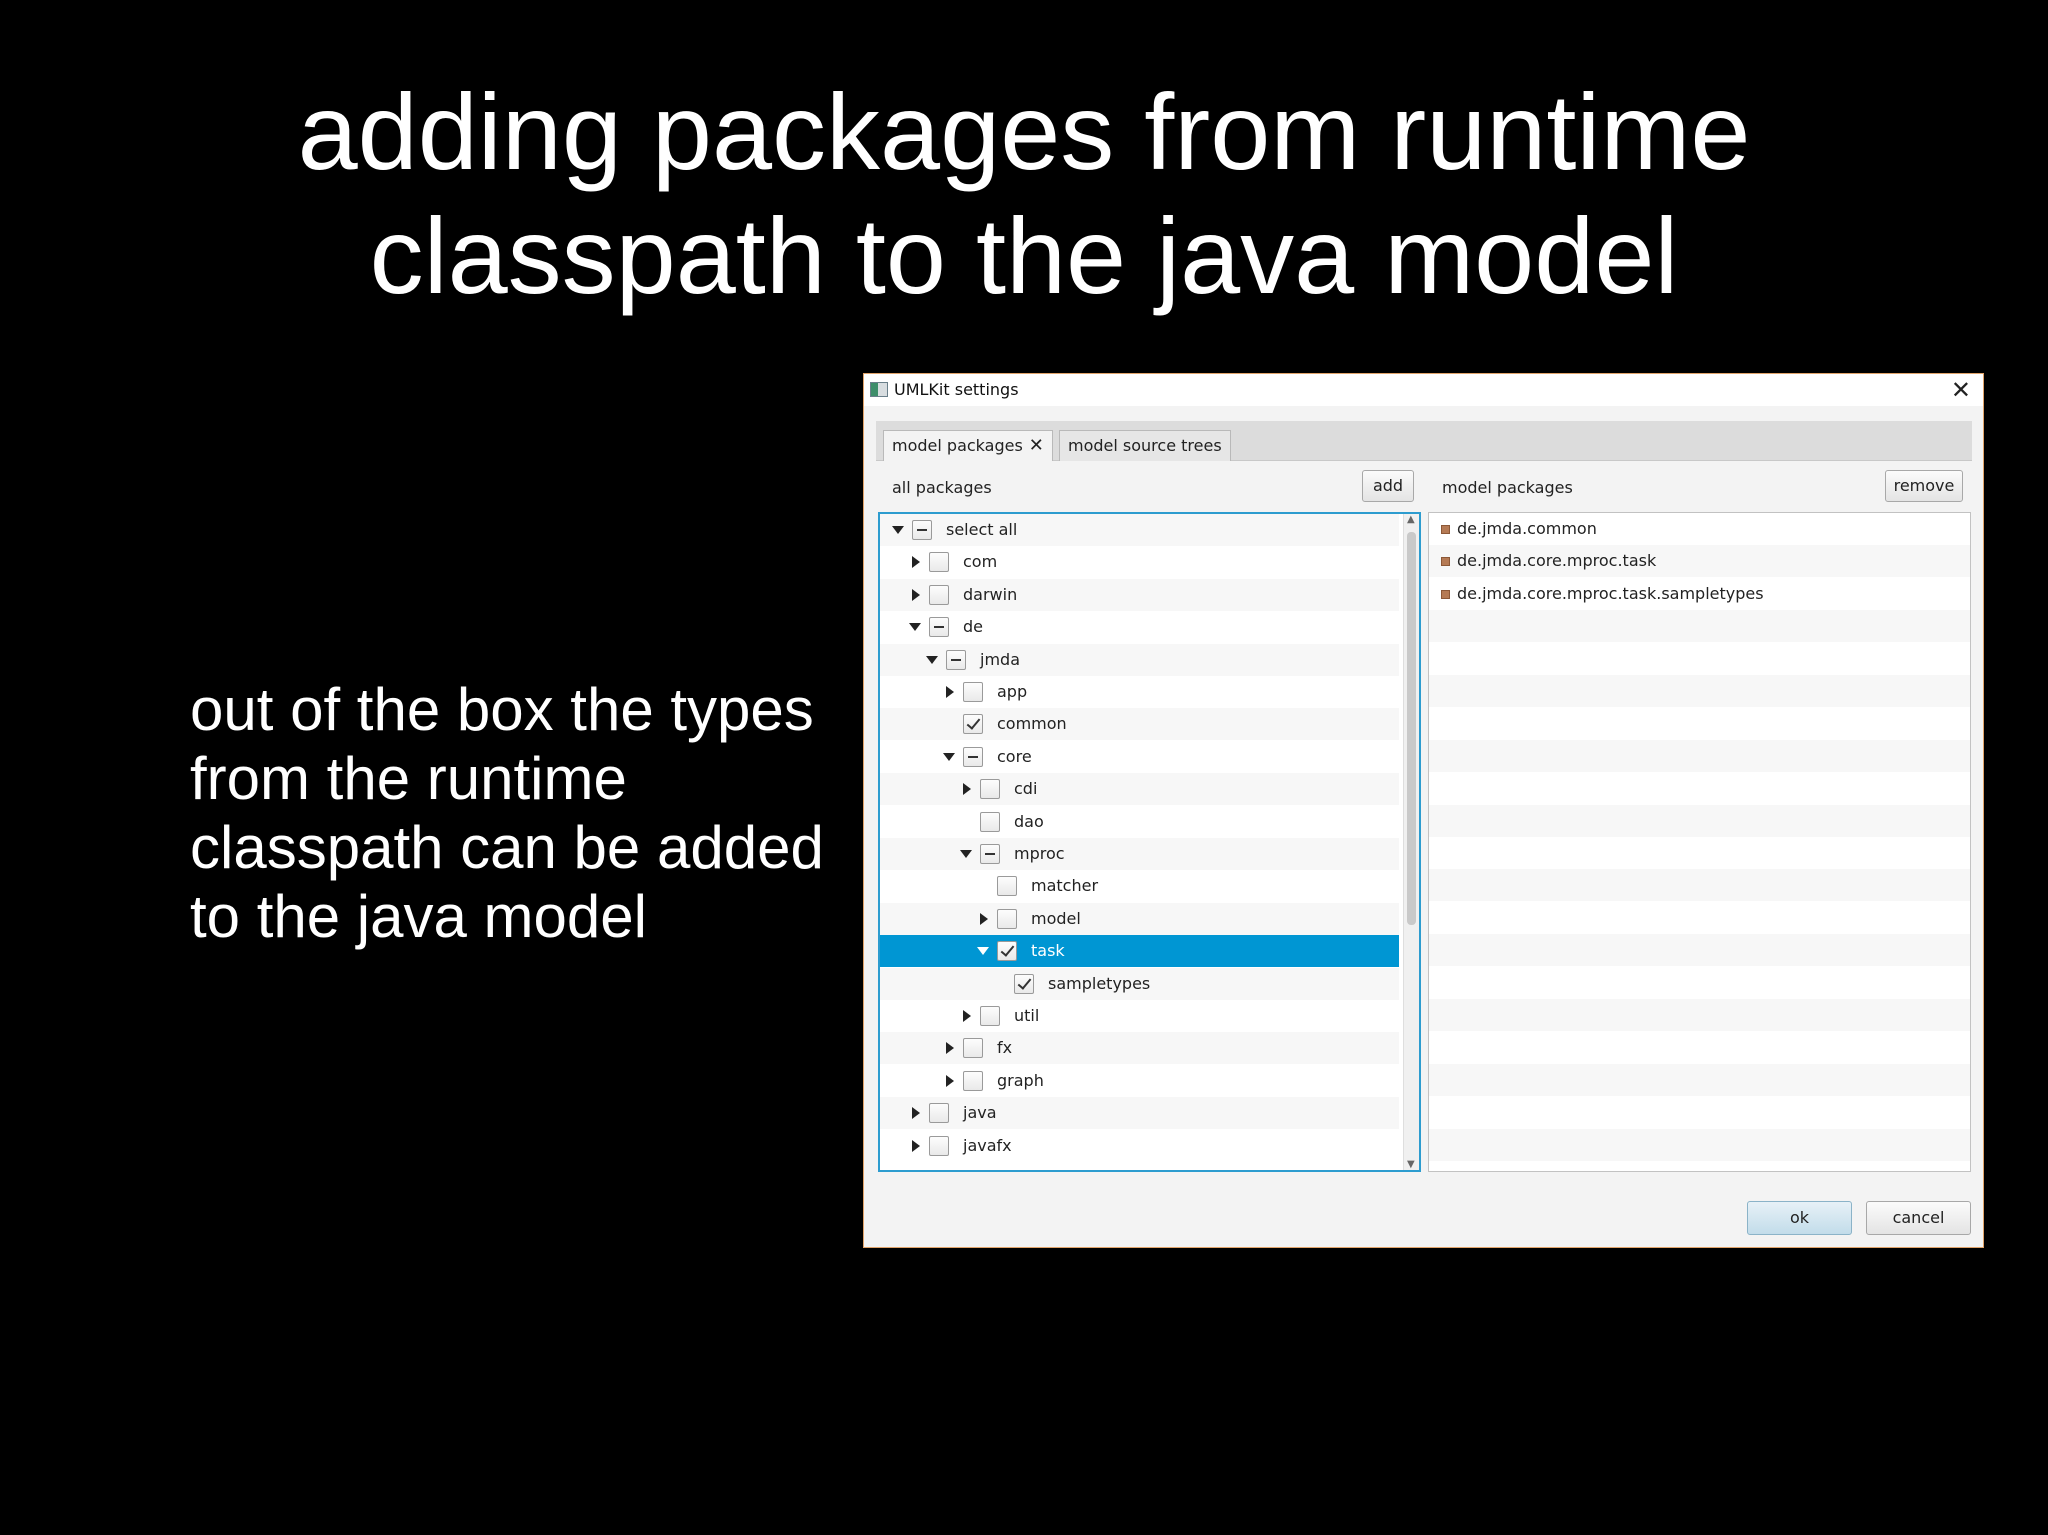 This screenshot has height=1535, width=2048. I want to click on list-item-label: de.jmda.common, so click(1527, 528).